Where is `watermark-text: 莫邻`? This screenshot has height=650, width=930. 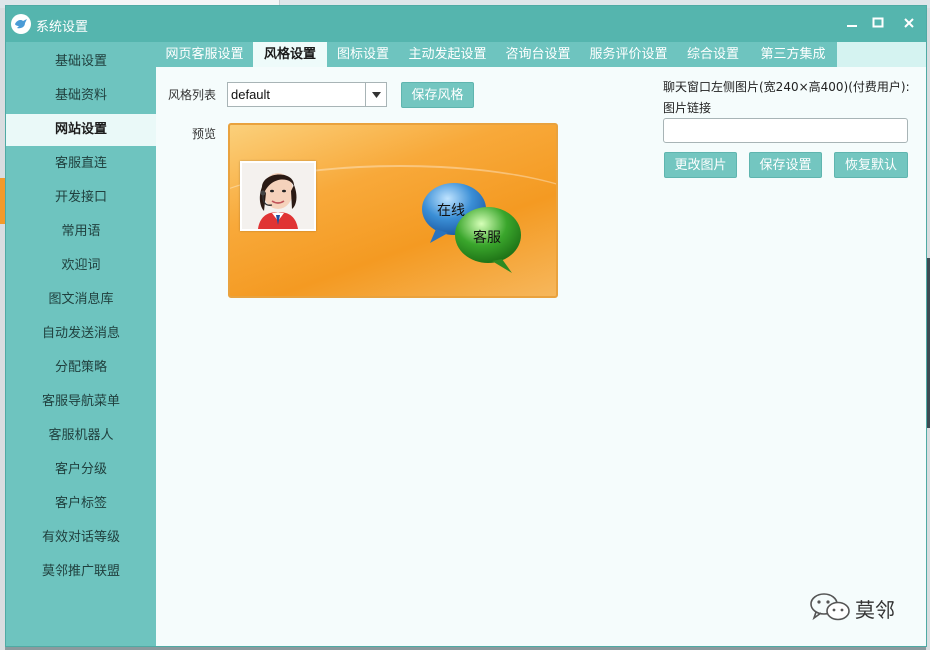
watermark-text: 莫邻 is located at coordinates (875, 610).